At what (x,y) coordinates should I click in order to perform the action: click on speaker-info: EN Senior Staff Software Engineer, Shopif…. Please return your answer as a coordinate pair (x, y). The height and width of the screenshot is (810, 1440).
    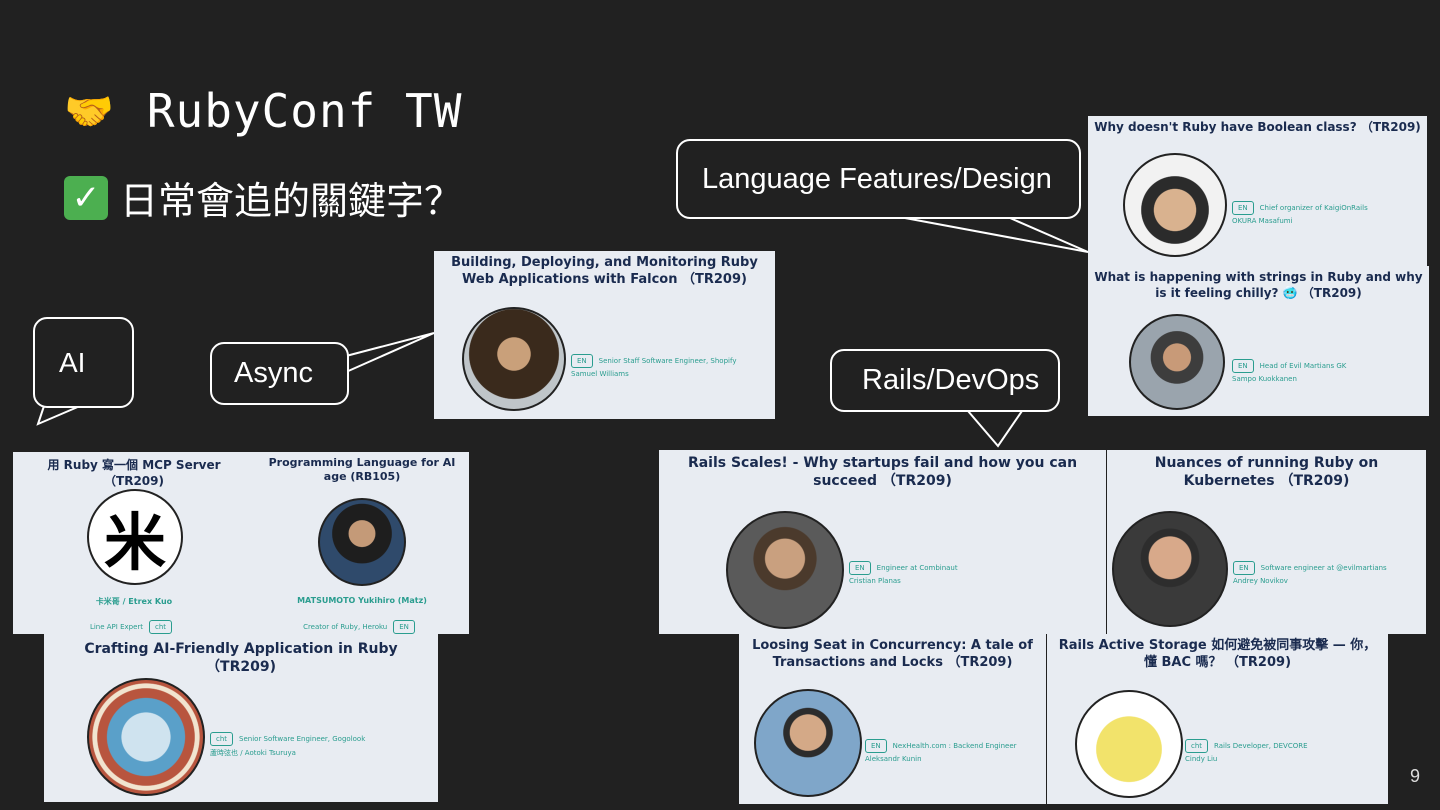
    Looking at the image, I should click on (653, 363).